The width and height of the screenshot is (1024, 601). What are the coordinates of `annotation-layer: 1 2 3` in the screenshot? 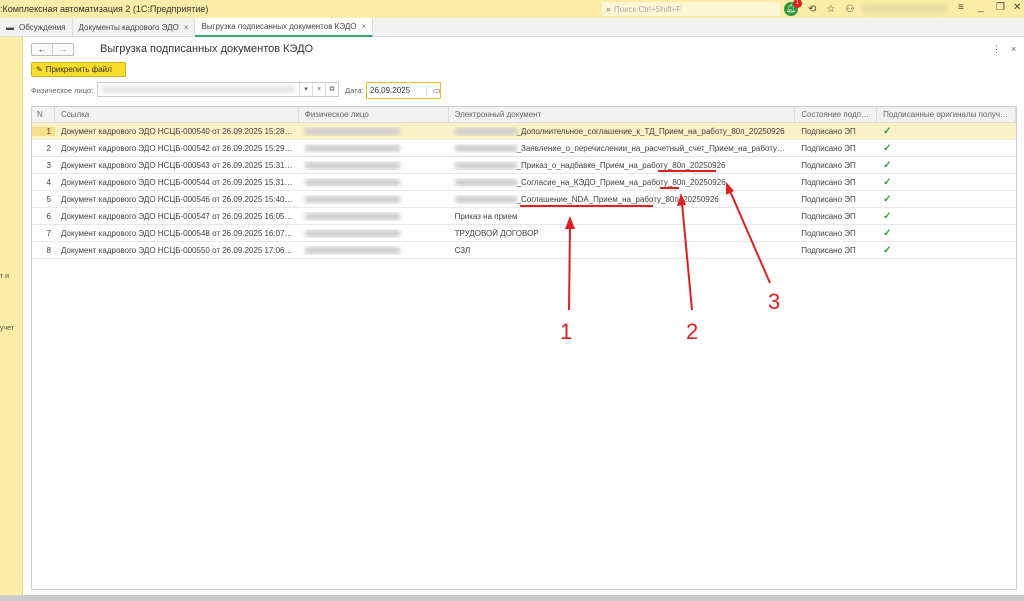 It's located at (650, 257).